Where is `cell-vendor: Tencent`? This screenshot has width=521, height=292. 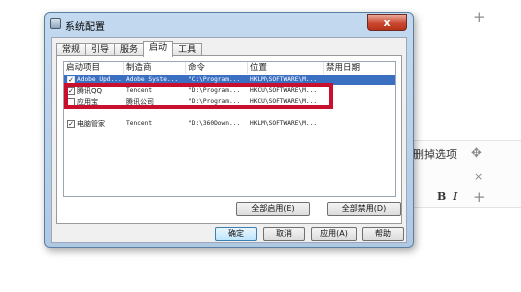
cell-vendor: Tencent is located at coordinates (139, 123).